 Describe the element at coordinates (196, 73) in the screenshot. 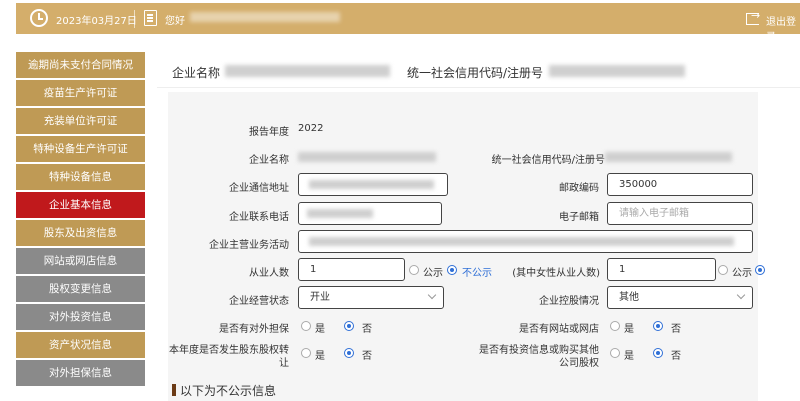

I see `header-company-name-label: 企业名称` at that location.